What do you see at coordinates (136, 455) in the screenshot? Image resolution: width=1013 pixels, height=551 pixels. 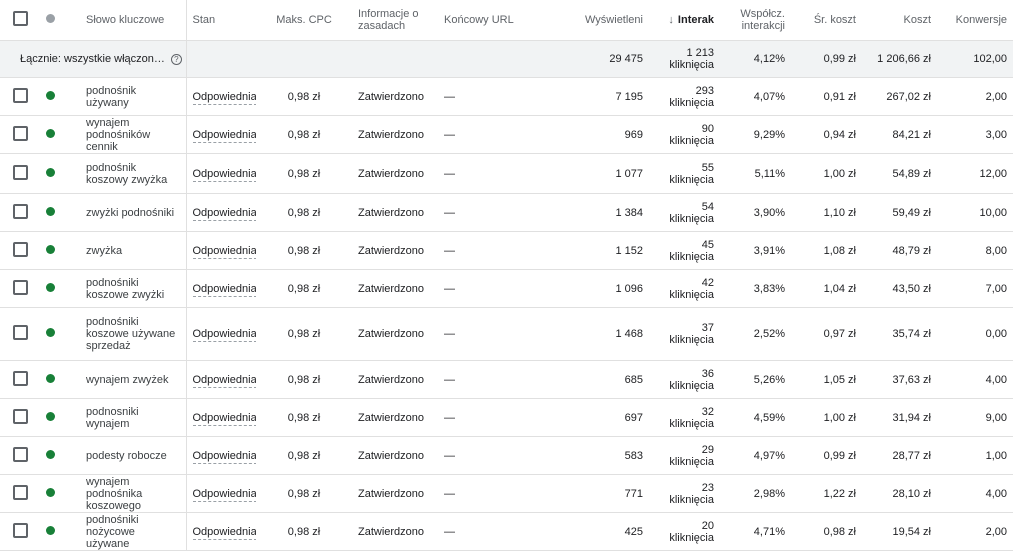 I see `keyword-text: podesty robocze` at bounding box center [136, 455].